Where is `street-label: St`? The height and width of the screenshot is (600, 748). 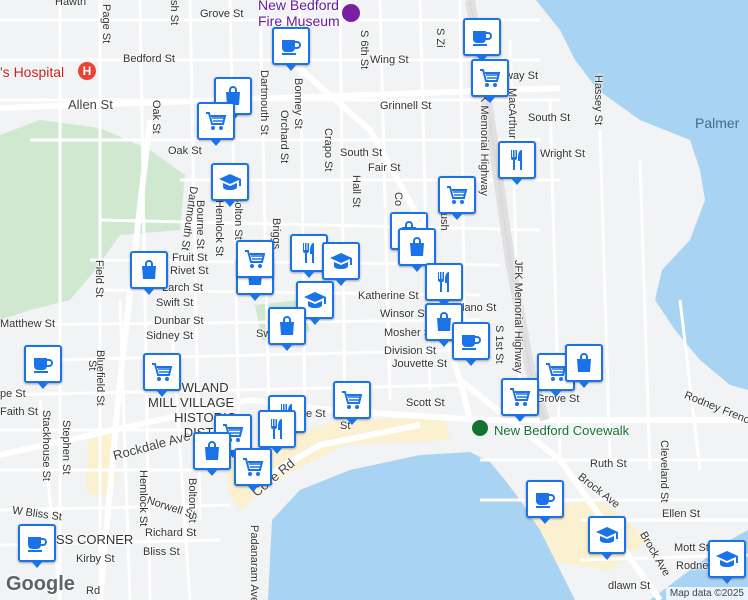
street-label: St is located at coordinates (92, 365).